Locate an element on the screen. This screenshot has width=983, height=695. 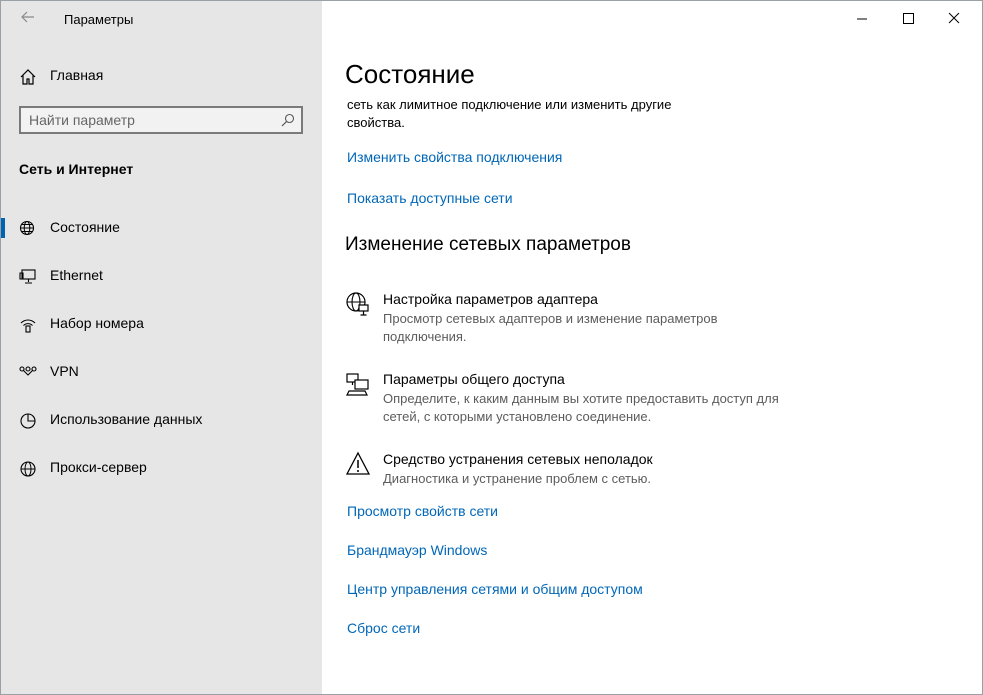
back-button is located at coordinates (28, 19).